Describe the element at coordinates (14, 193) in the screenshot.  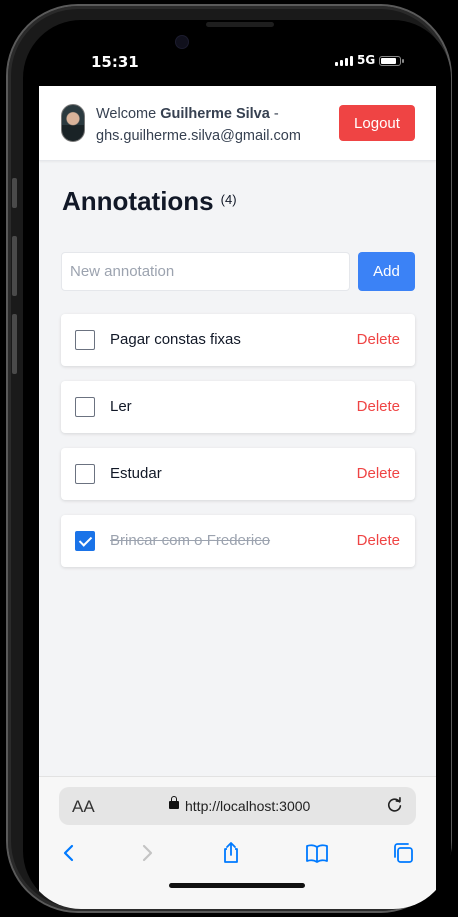
I see `mute-switch` at that location.